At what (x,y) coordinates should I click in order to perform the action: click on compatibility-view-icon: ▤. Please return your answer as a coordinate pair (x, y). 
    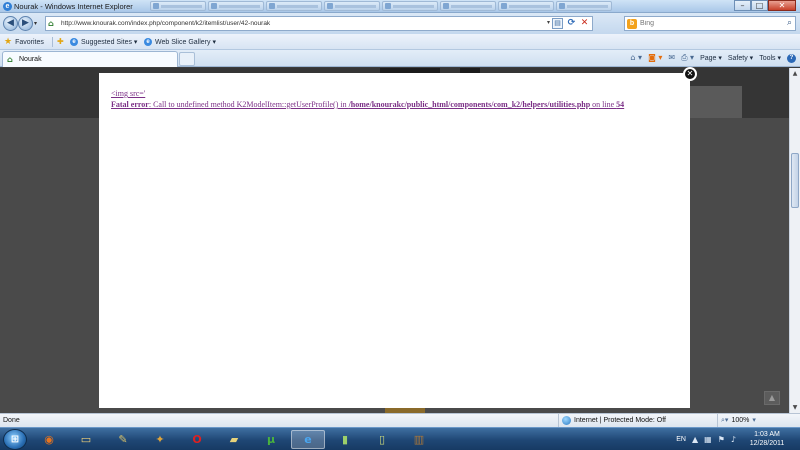
    Looking at the image, I should click on (557, 23).